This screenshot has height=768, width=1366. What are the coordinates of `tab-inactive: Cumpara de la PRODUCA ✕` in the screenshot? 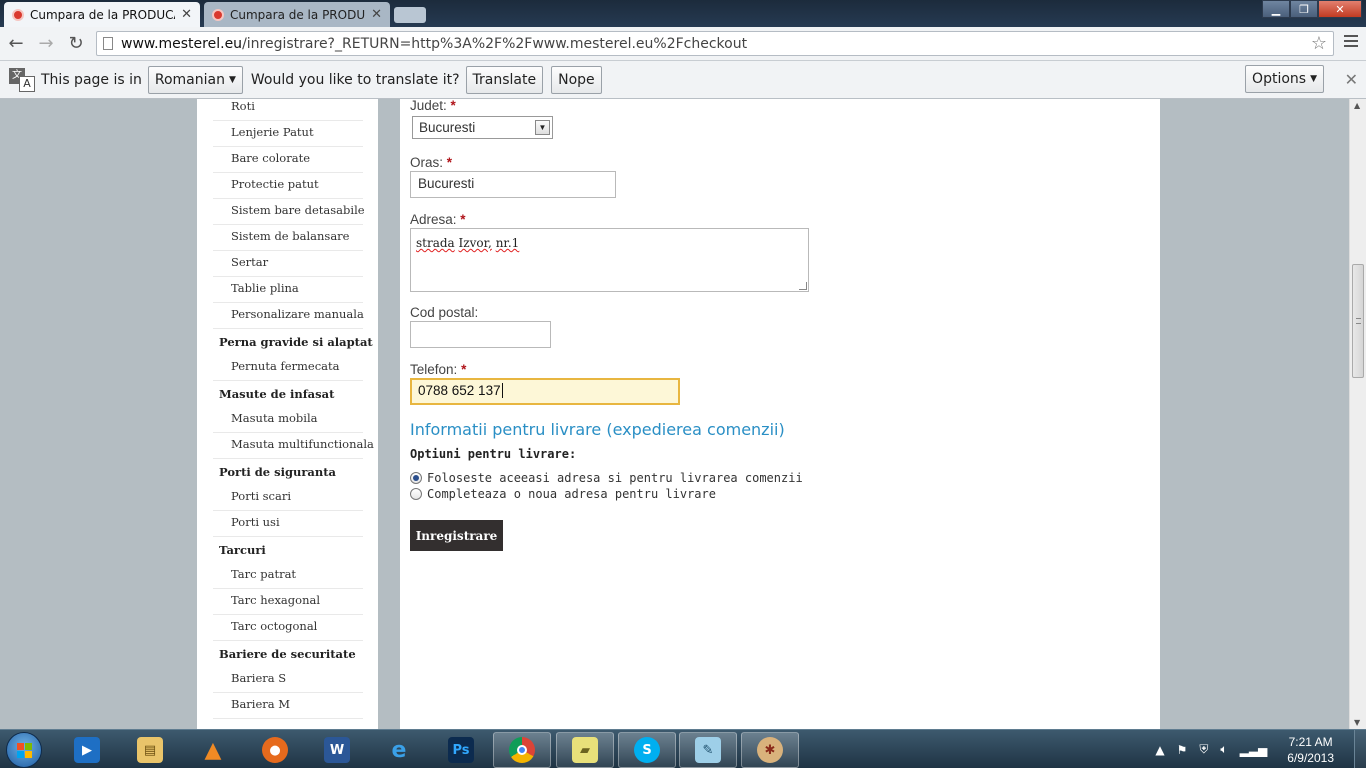 It's located at (297, 14).